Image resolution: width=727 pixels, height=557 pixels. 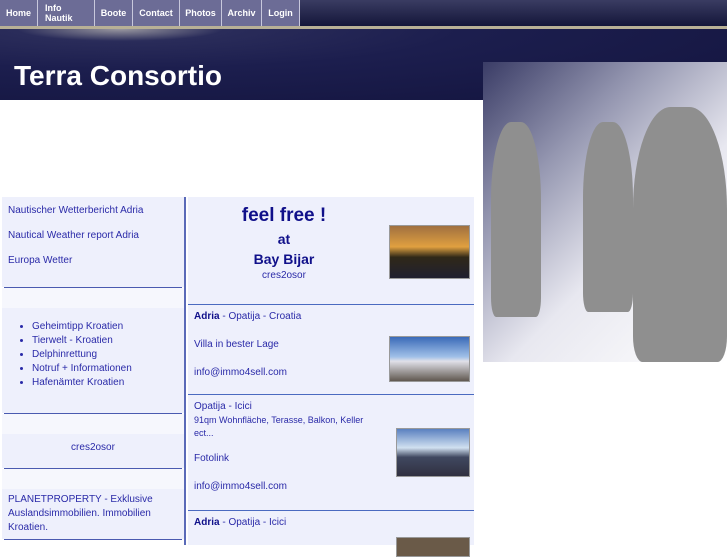 What do you see at coordinates (429, 252) in the screenshot?
I see `sunset-photo` at bounding box center [429, 252].